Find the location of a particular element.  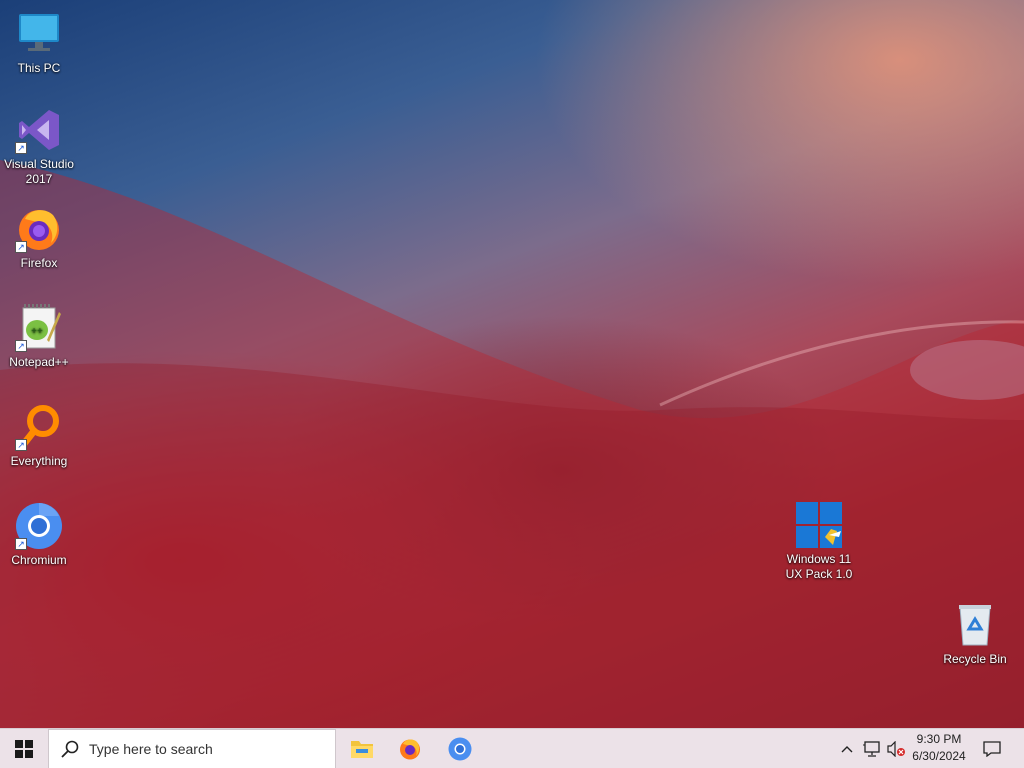

firefox-icon: ↗ is located at coordinates (39, 229).